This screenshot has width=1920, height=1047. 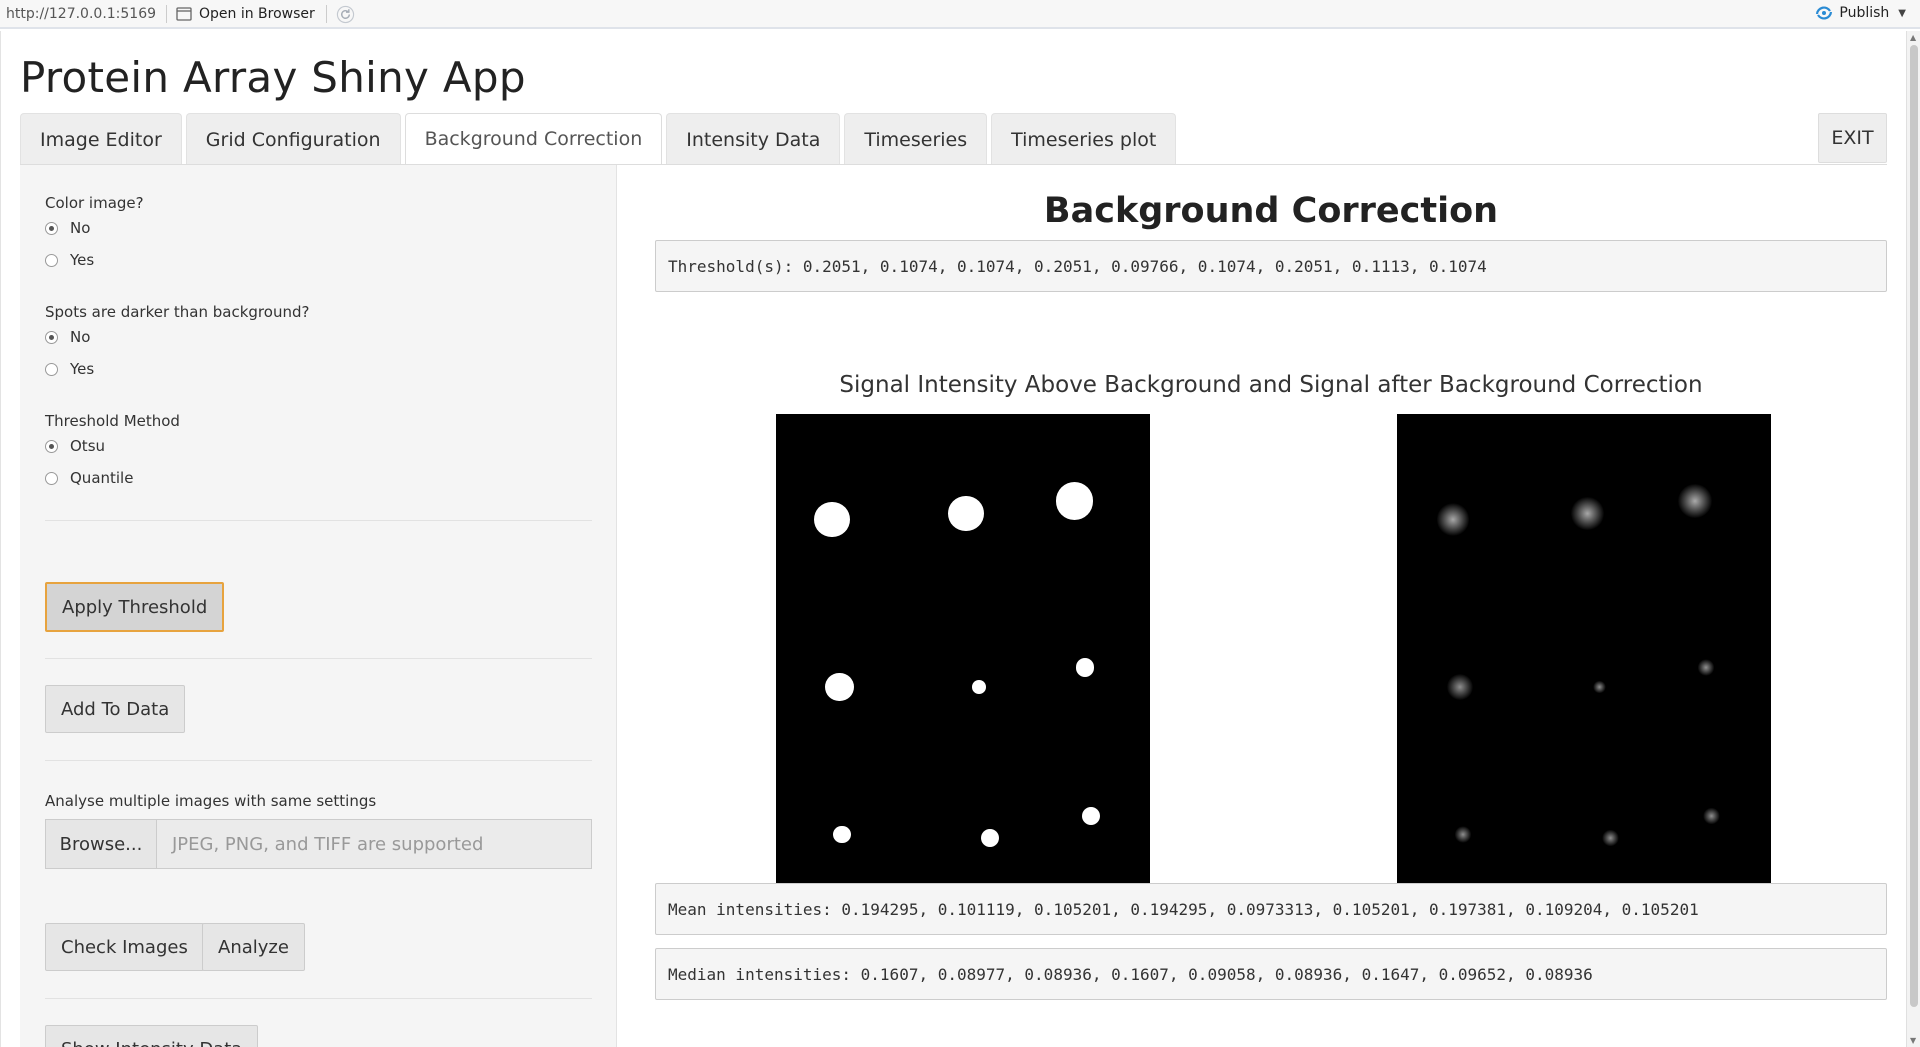 I want to click on tab-intensity-data: Intensity Data, so click(x=753, y=139).